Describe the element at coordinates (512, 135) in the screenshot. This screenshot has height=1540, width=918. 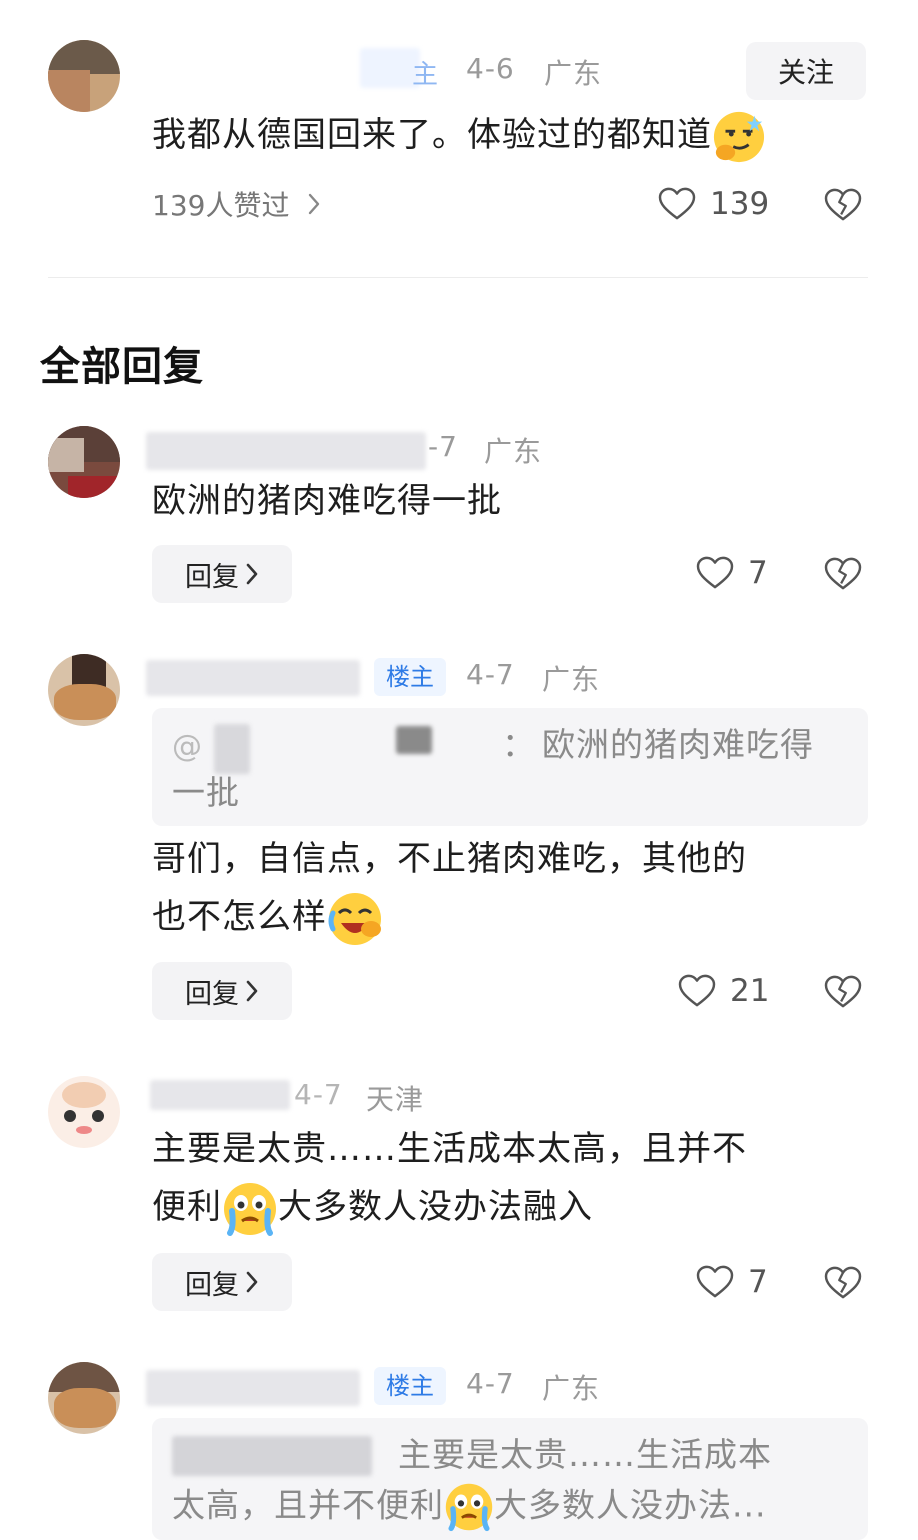
I see `comment-text: 我都从德国回来了。体验过的都知道` at that location.